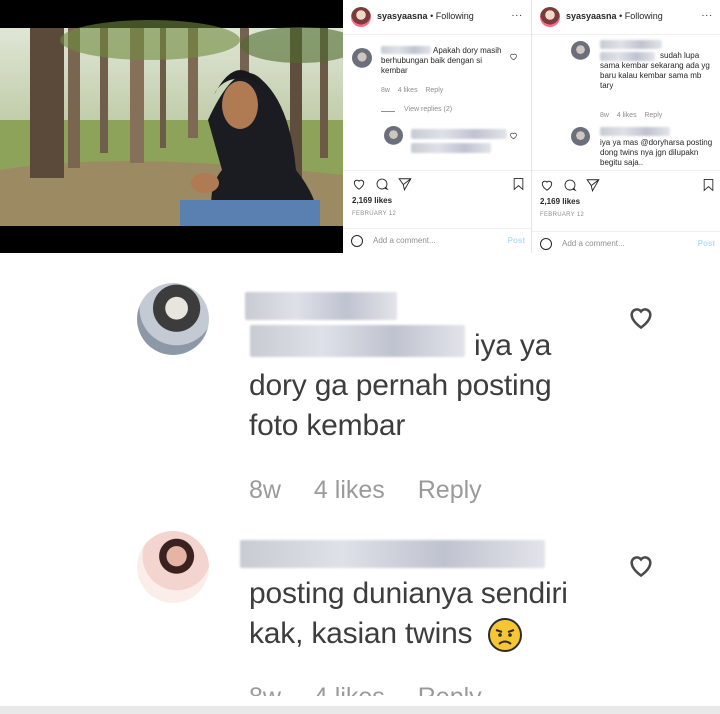  I want to click on disappointed-emoji-icon, so click(505, 635).